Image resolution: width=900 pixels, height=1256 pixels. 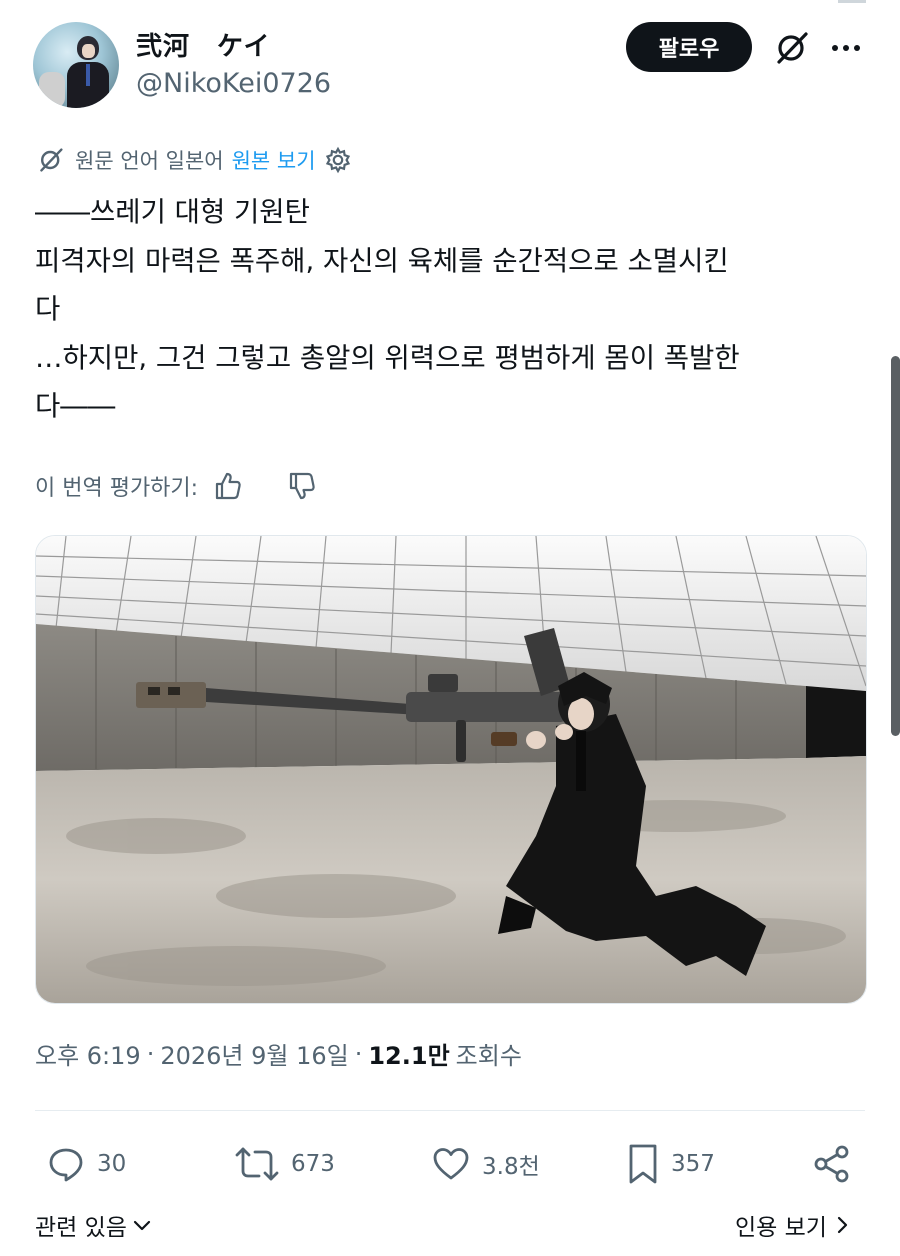 I want to click on repost-count: 673, so click(x=313, y=1164).